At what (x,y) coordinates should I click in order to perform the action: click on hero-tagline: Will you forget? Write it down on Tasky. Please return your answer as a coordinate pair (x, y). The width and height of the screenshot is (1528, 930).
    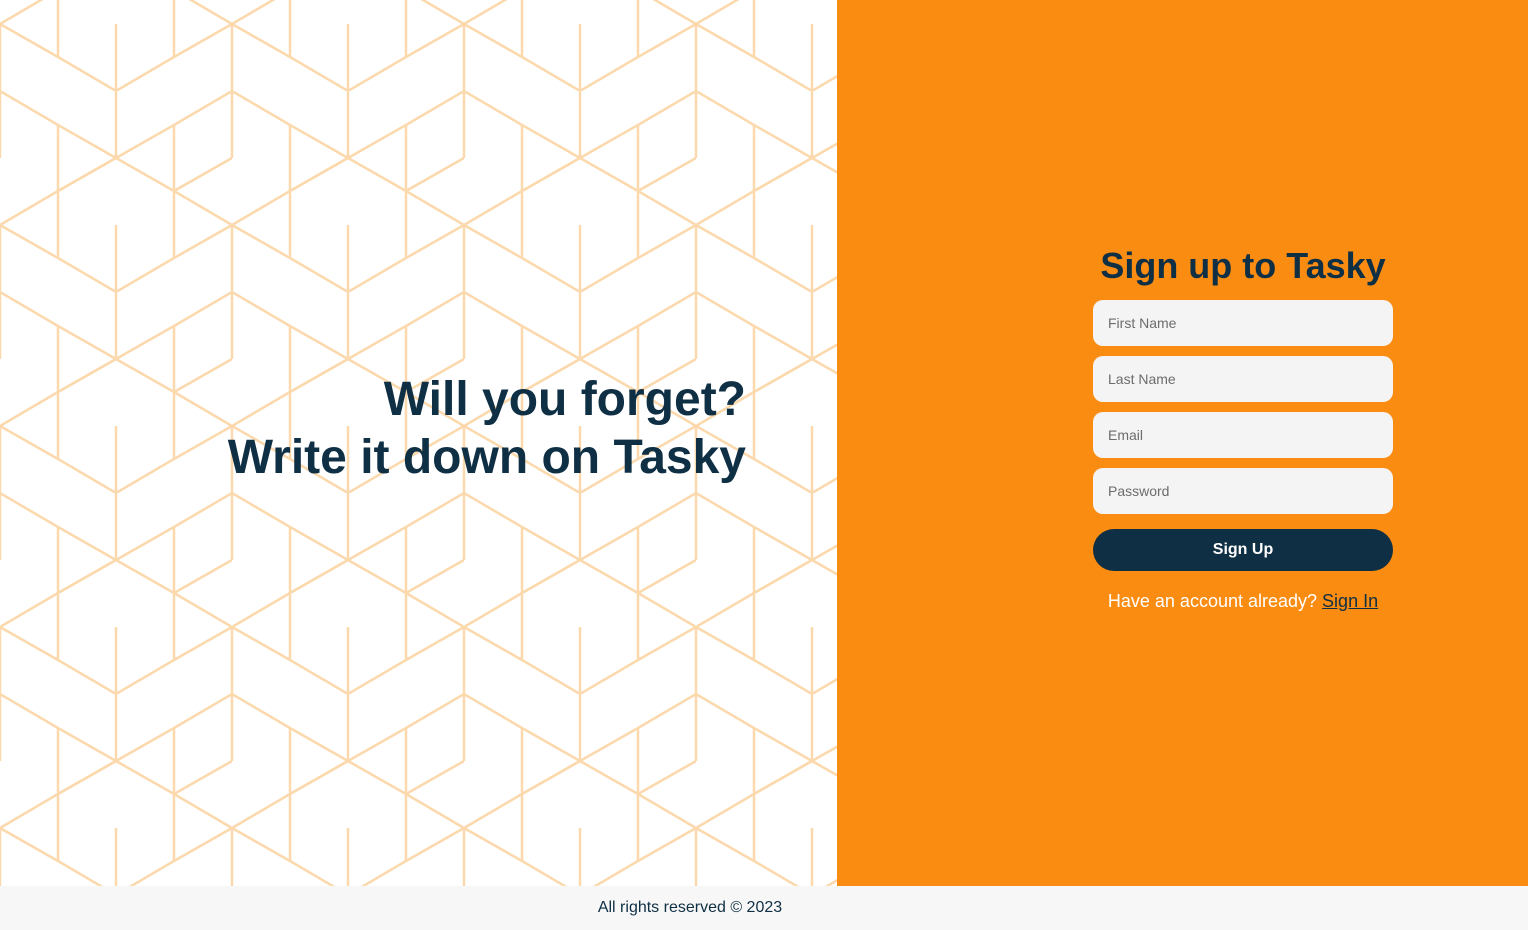
    Looking at the image, I should click on (487, 429).